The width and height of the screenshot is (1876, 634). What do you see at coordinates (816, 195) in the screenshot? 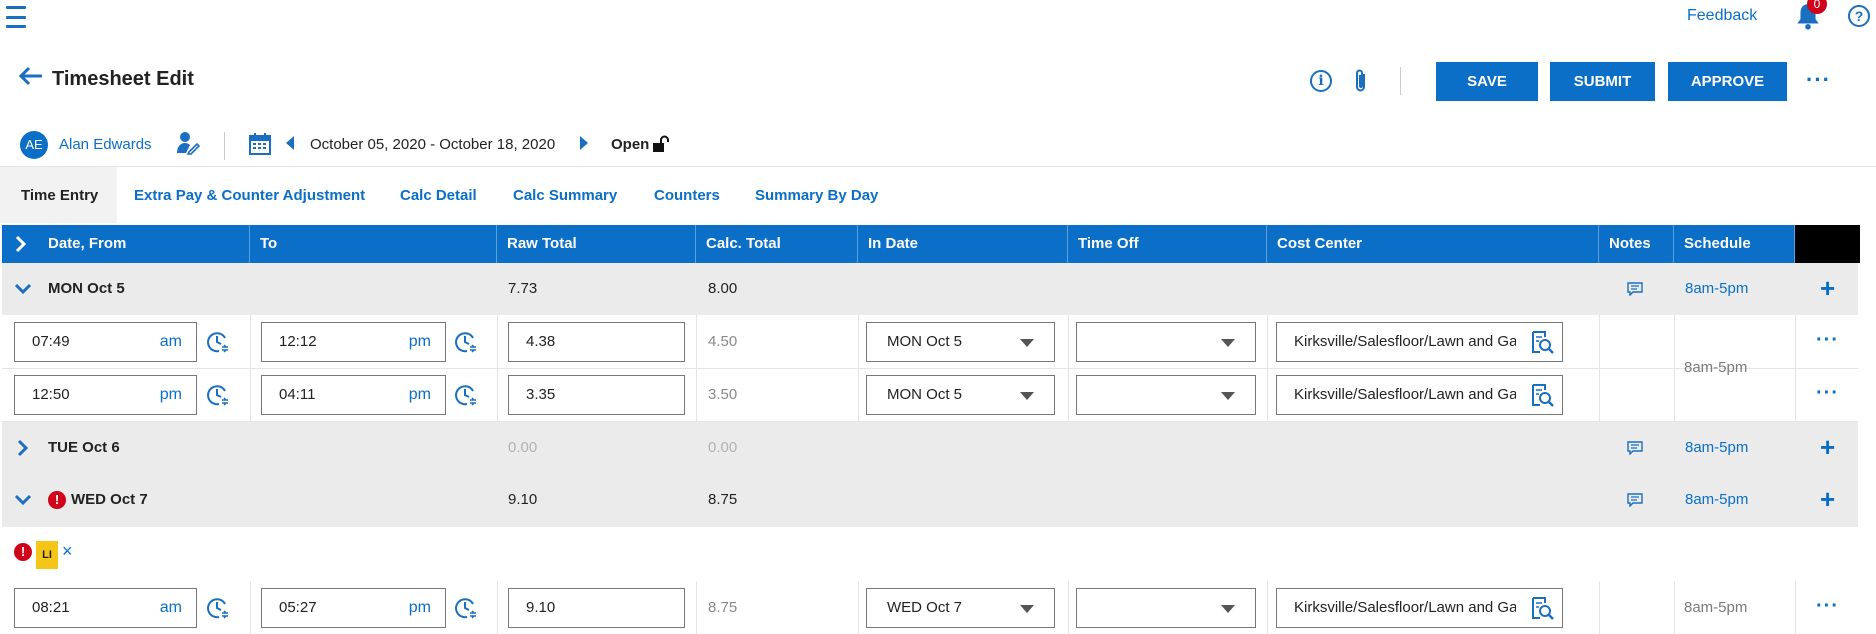
I see `tab-summary-by-day: Summary By Day` at bounding box center [816, 195].